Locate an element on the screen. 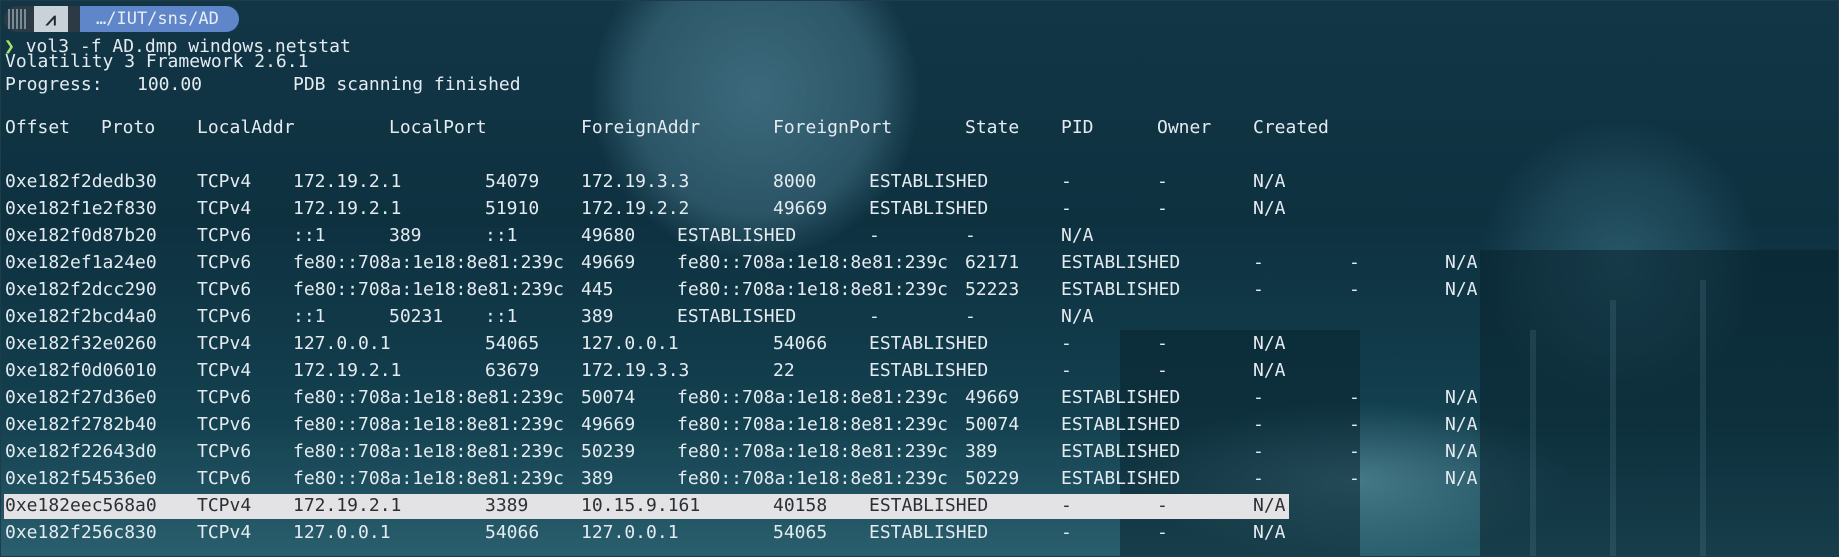 This screenshot has width=1839, height=557. table-cell: 172.19.3.3 is located at coordinates (635, 370).